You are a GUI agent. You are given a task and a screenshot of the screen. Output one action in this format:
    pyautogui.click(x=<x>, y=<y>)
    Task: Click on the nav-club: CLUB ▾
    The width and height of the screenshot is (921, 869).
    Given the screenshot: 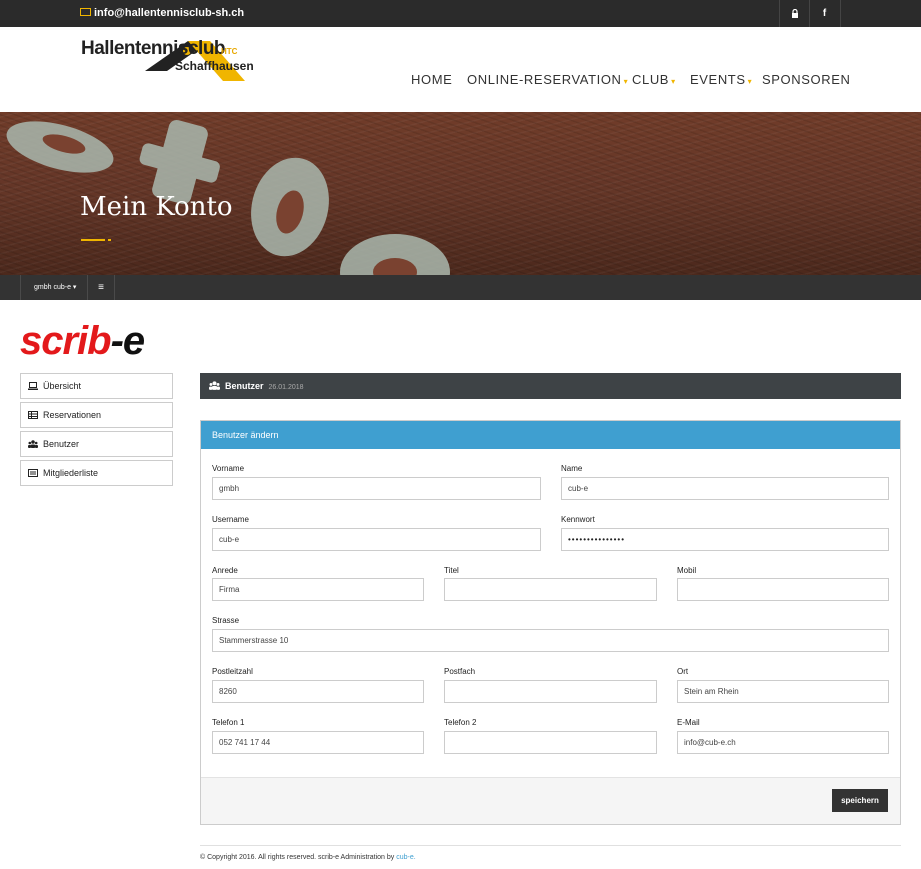 What is the action you would take?
    pyautogui.click(x=654, y=79)
    